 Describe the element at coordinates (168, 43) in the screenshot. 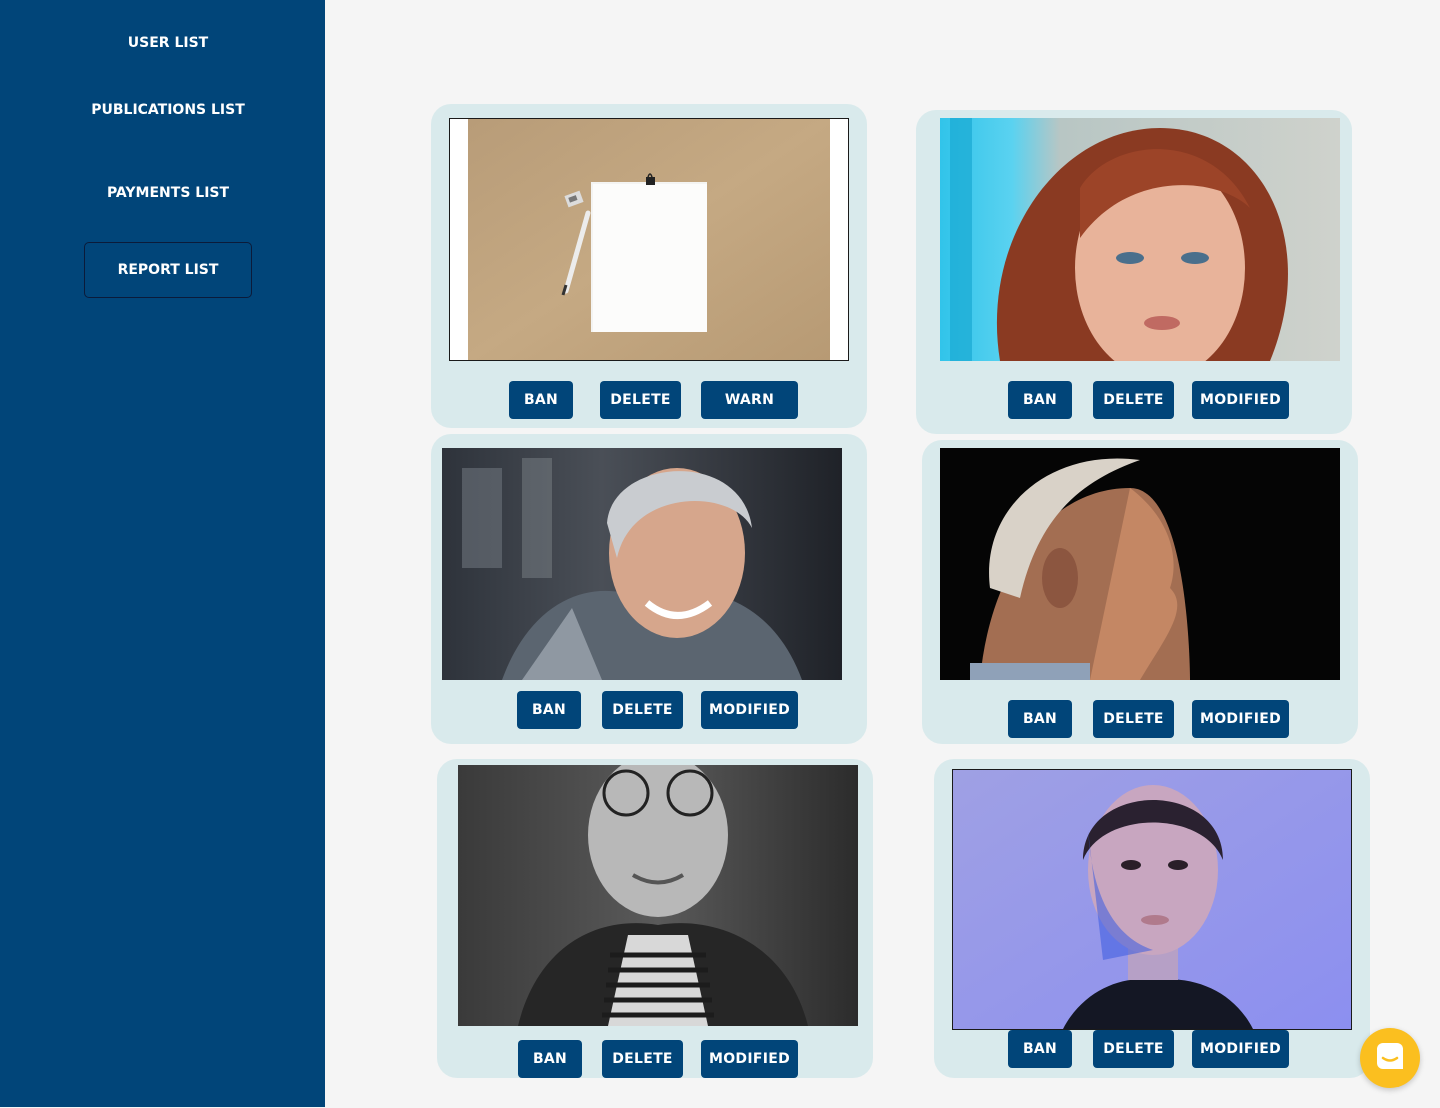

I see `sidebar-item-user-list: USER LIST` at that location.